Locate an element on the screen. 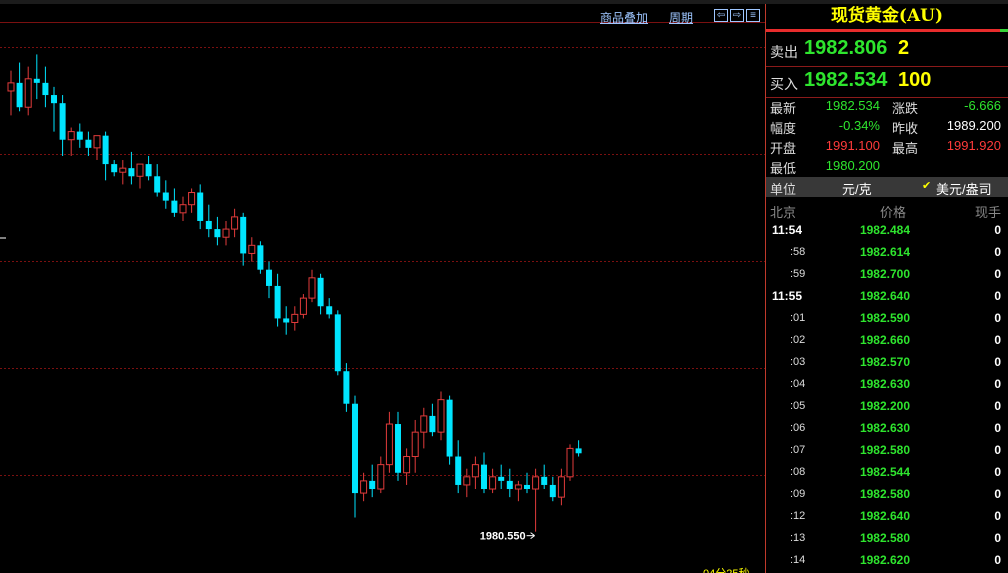 Image resolution: width=1008 pixels, height=573 pixels. tick-price: 1982.590 is located at coordinates (884, 318).